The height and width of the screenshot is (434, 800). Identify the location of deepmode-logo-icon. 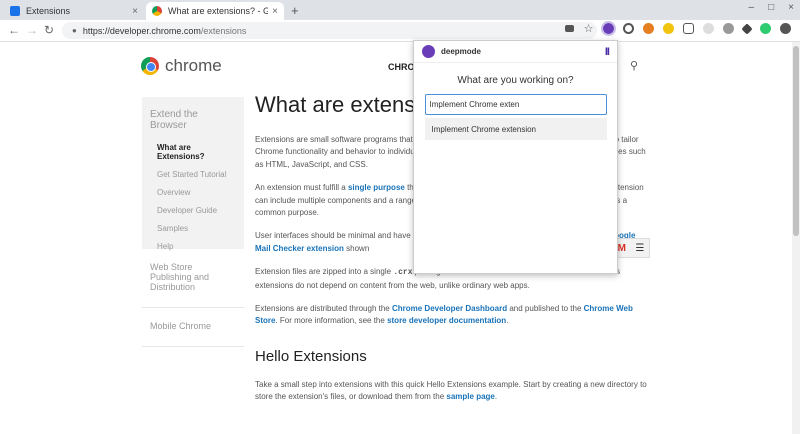
(428, 51).